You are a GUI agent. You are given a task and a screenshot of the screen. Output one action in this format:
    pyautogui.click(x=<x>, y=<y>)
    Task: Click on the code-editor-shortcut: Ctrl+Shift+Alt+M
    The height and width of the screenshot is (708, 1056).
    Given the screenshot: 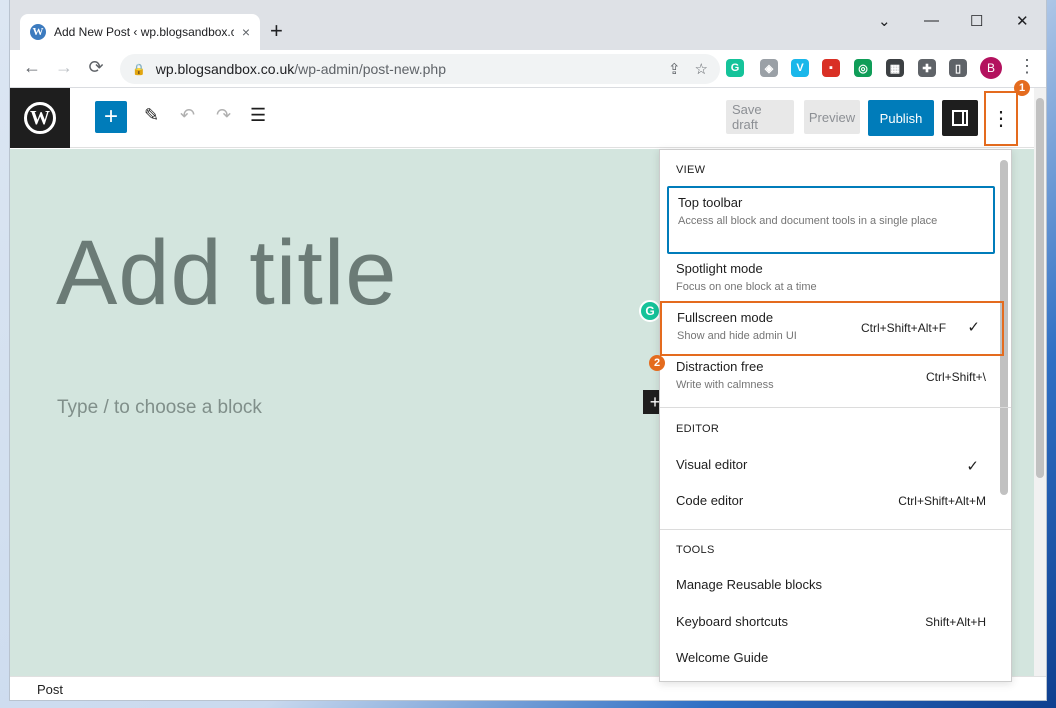 What is the action you would take?
    pyautogui.click(x=942, y=501)
    